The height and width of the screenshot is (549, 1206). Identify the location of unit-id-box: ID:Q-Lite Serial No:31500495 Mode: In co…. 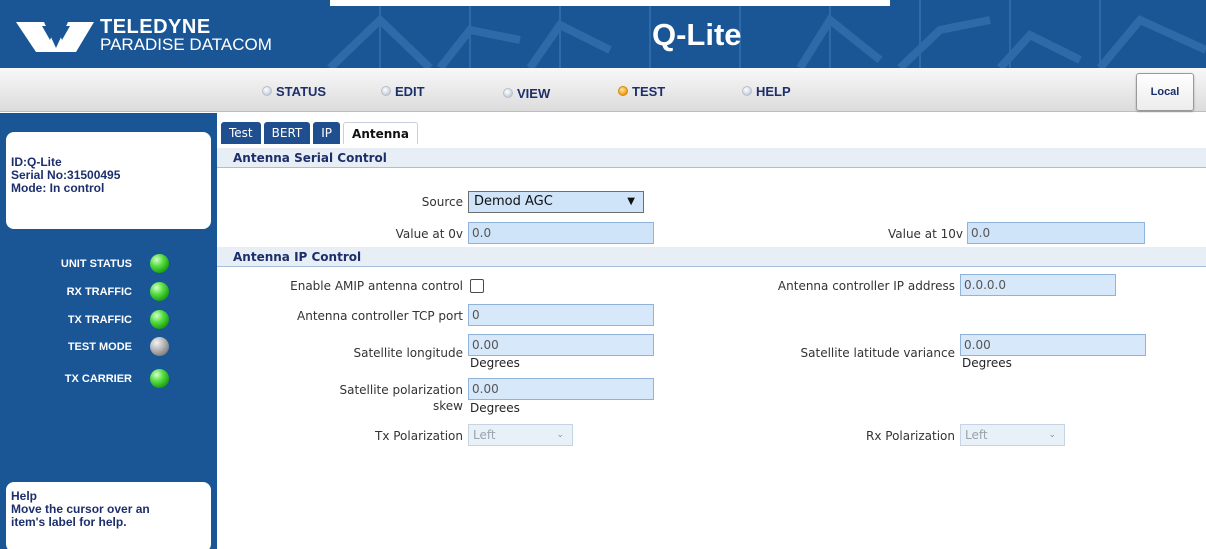
(108, 180).